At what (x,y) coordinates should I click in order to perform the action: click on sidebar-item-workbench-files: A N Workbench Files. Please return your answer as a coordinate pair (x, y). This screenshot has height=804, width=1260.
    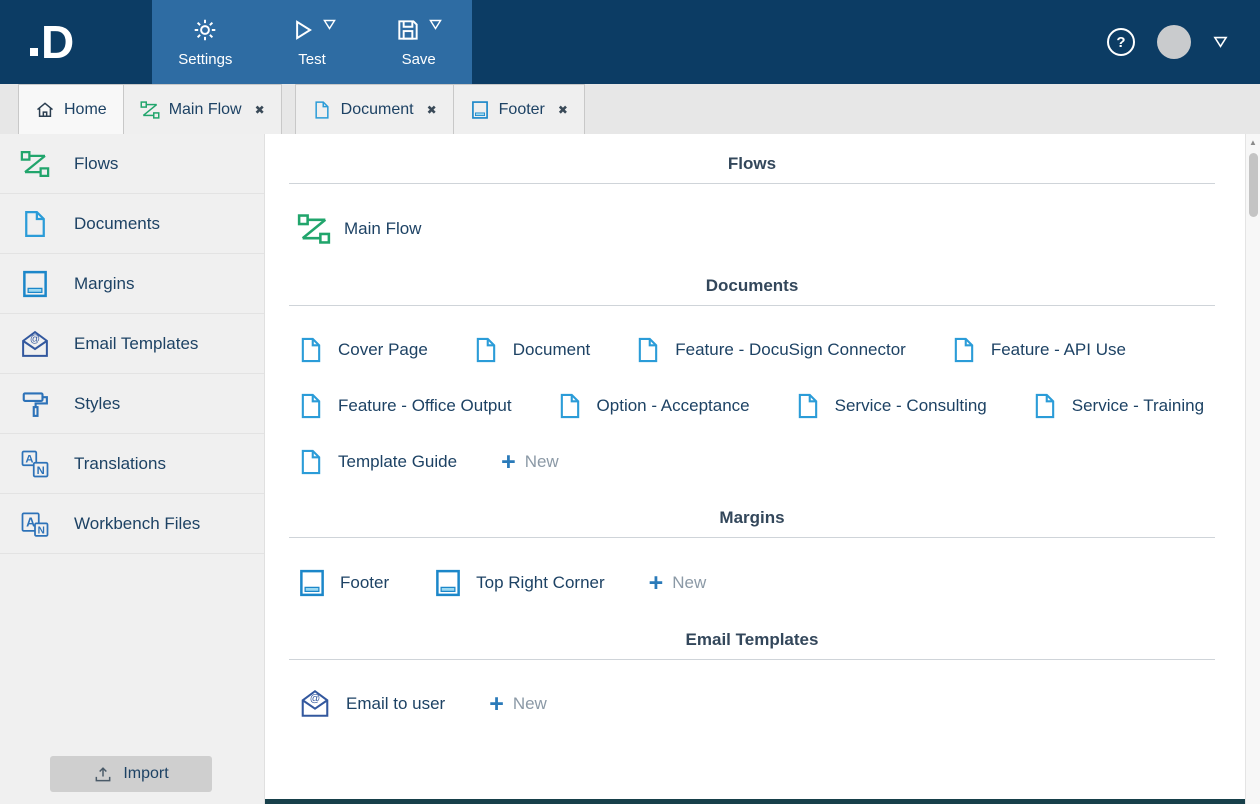
    Looking at the image, I should click on (132, 524).